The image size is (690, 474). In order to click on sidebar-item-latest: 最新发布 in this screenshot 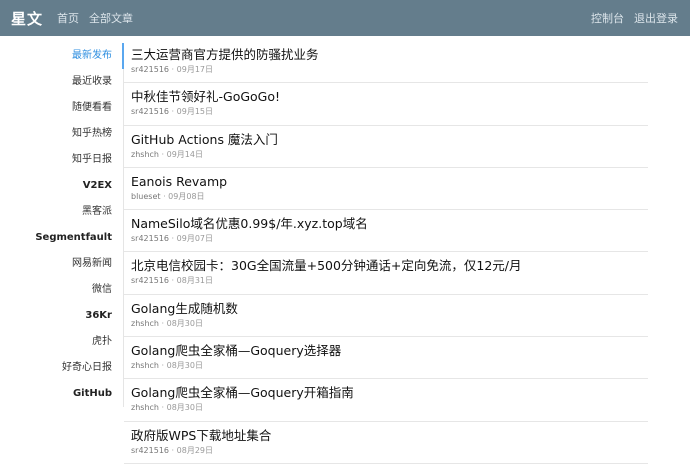, I will do `click(60, 56)`.